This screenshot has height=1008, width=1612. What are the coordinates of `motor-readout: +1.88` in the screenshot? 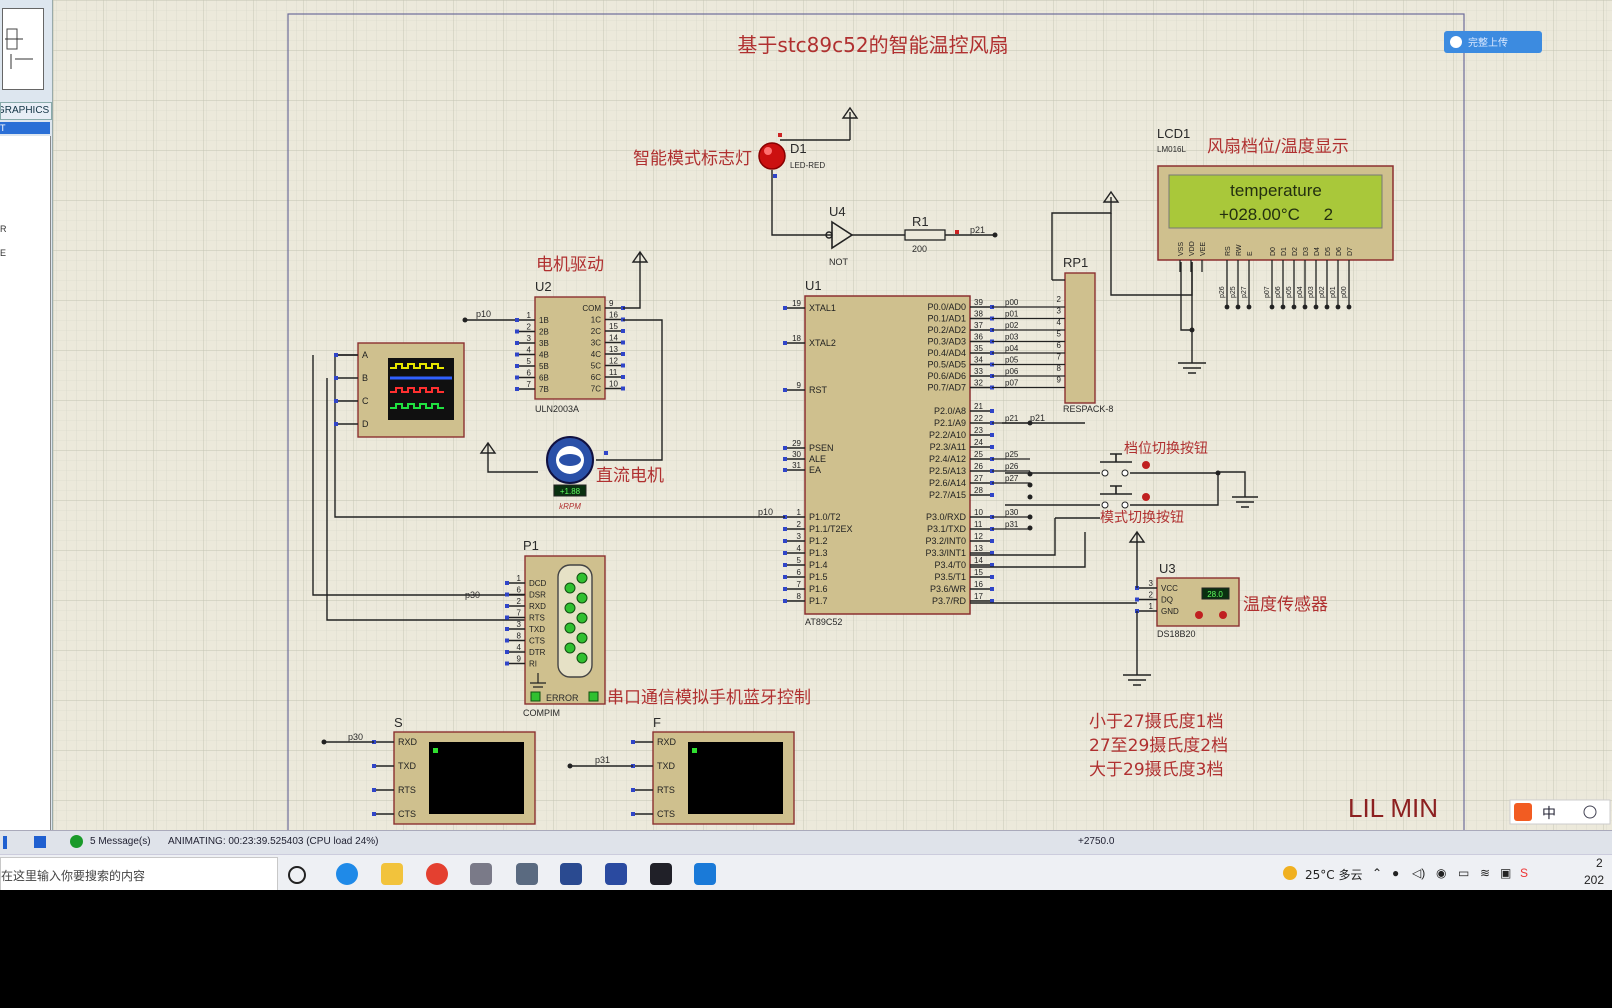 It's located at (570, 491).